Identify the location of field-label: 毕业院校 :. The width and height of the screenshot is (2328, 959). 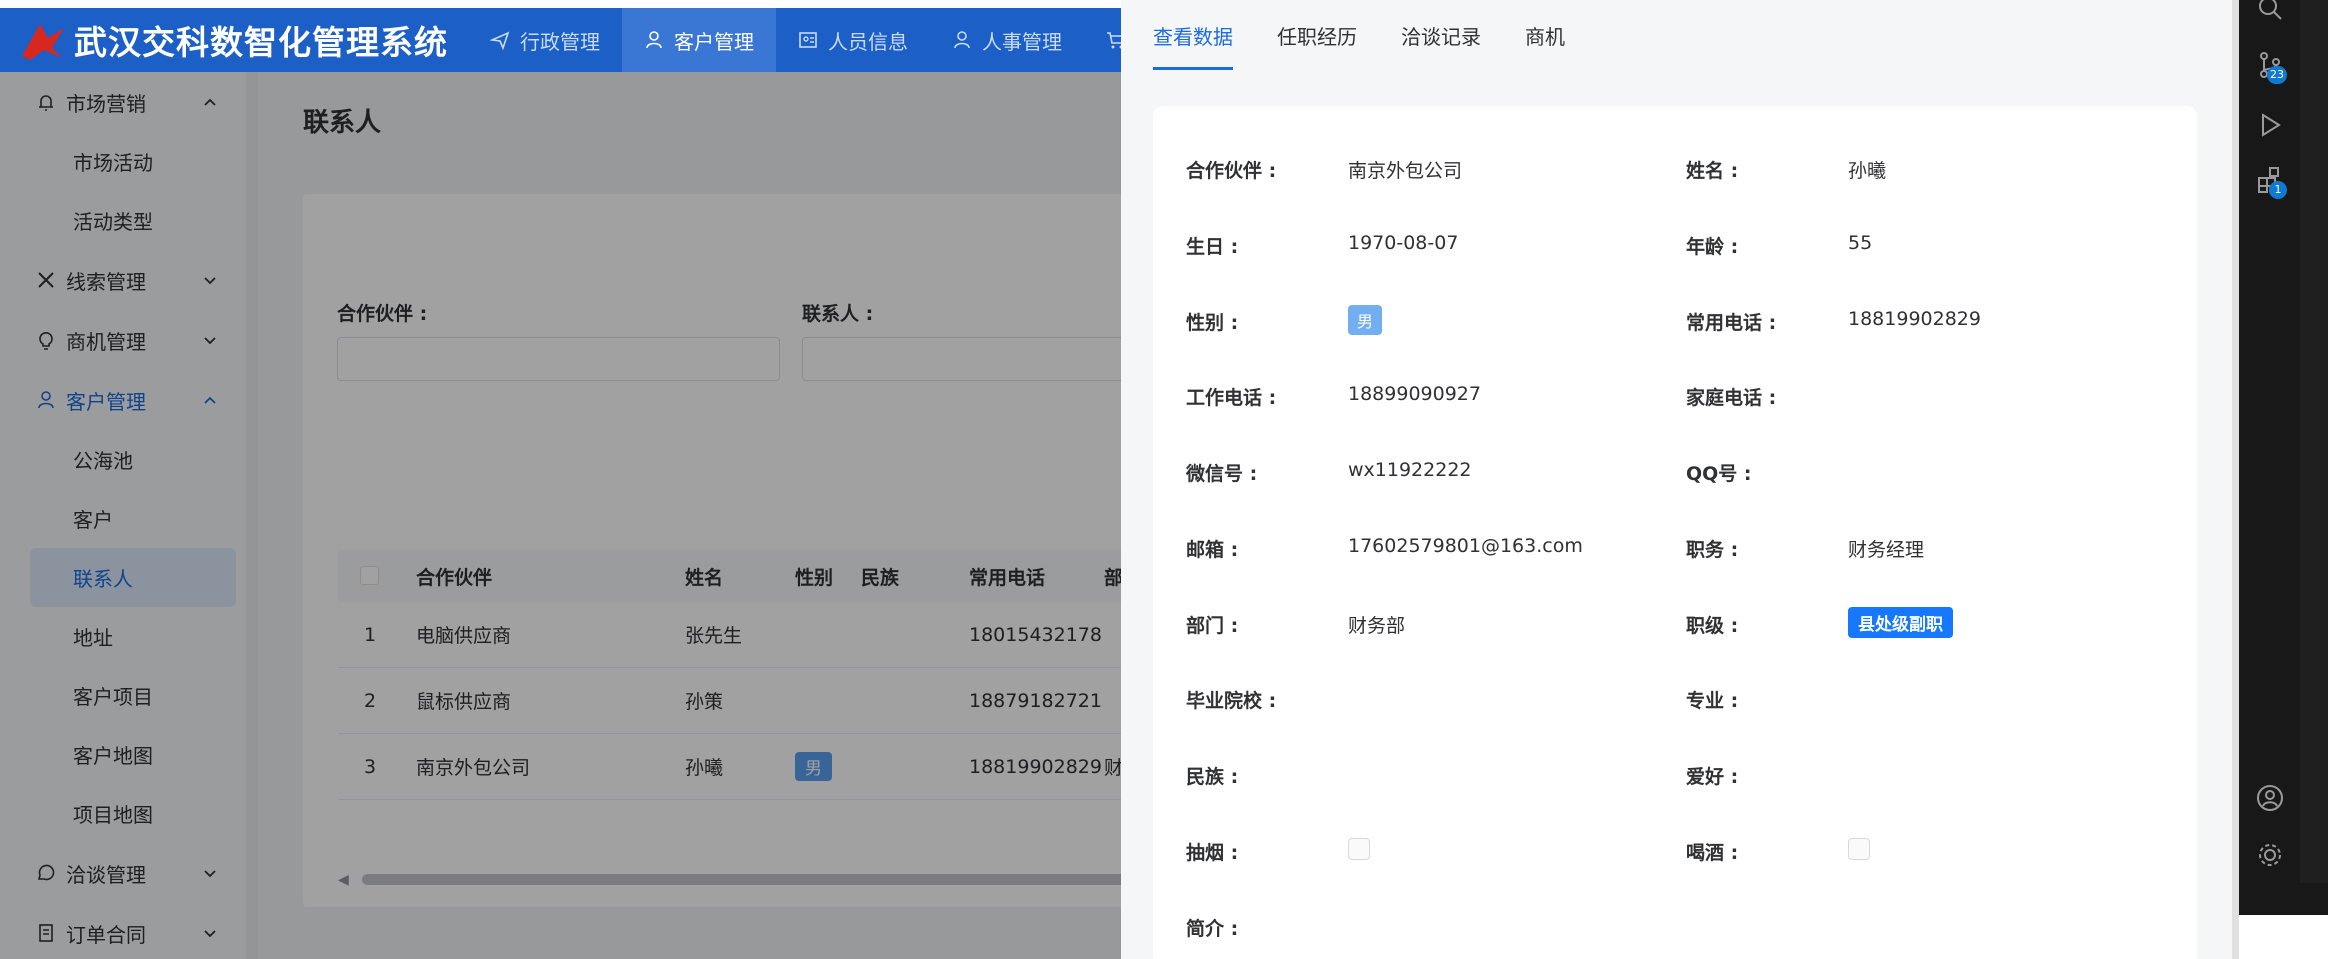
(1231, 701).